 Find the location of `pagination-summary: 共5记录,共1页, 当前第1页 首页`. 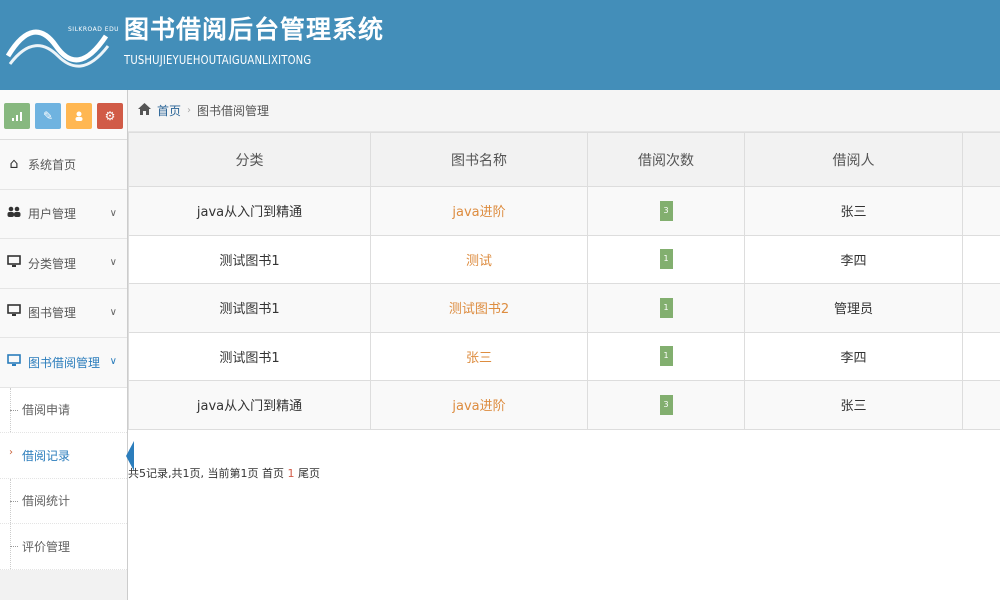

pagination-summary: 共5记录,共1页, 当前第1页 首页 is located at coordinates (207, 473).